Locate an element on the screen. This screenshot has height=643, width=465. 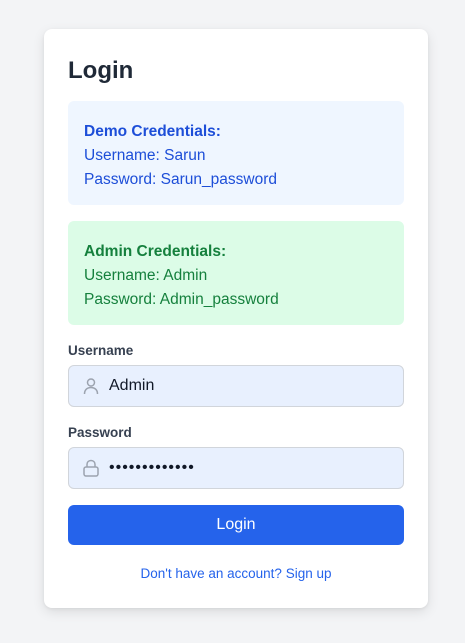
demo-password-text: Password: Sarun_password is located at coordinates (180, 179).